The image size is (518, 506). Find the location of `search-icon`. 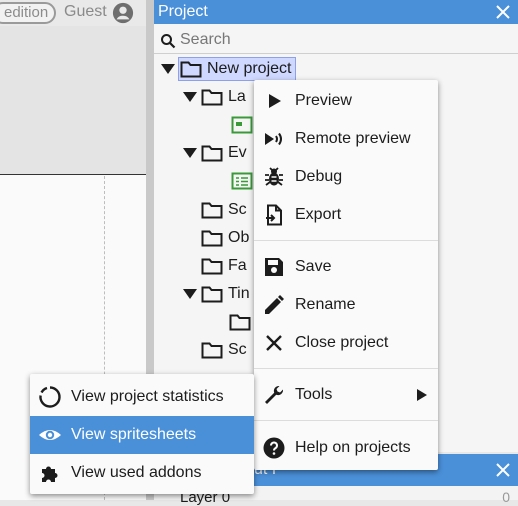

search-icon is located at coordinates (168, 41).